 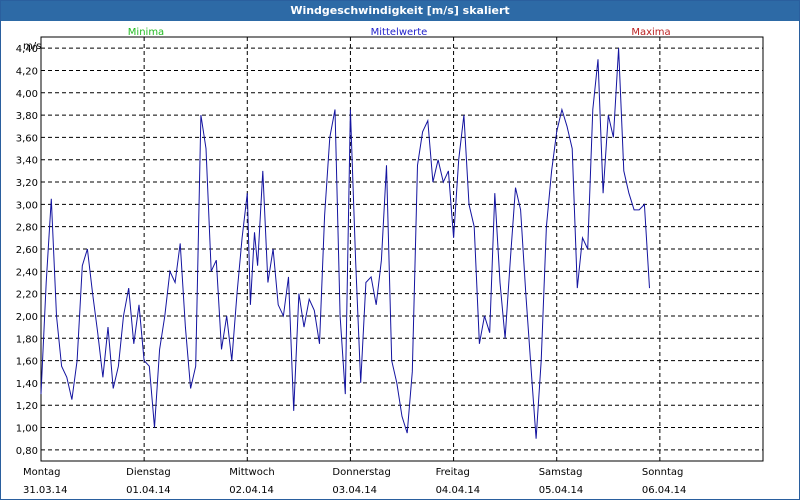 I want to click on x-tick-date: 01.04.14, so click(x=148, y=490).